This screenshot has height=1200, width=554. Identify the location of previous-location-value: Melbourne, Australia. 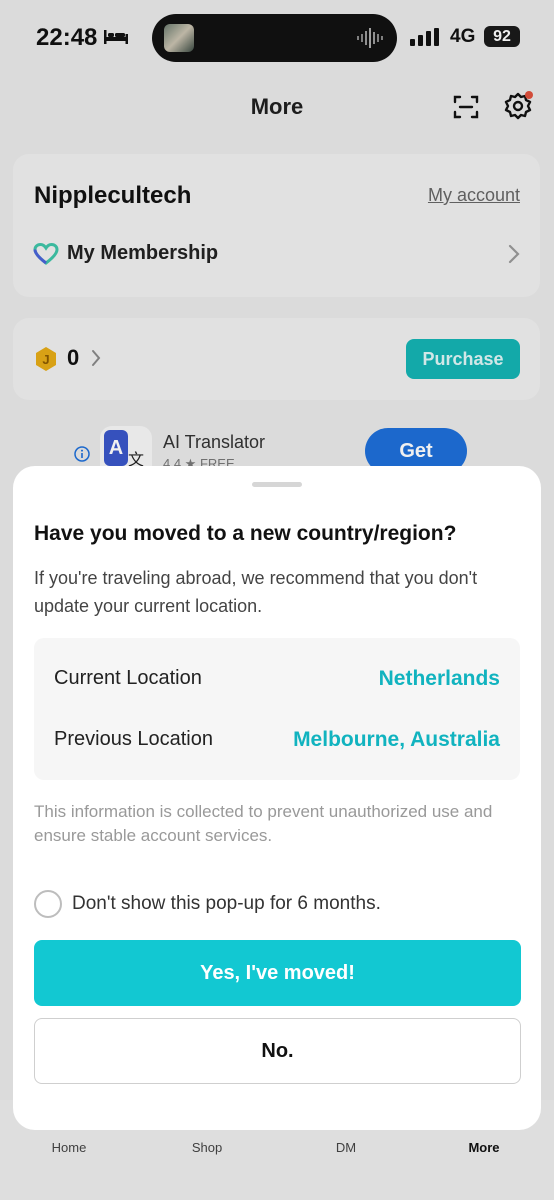
(396, 739).